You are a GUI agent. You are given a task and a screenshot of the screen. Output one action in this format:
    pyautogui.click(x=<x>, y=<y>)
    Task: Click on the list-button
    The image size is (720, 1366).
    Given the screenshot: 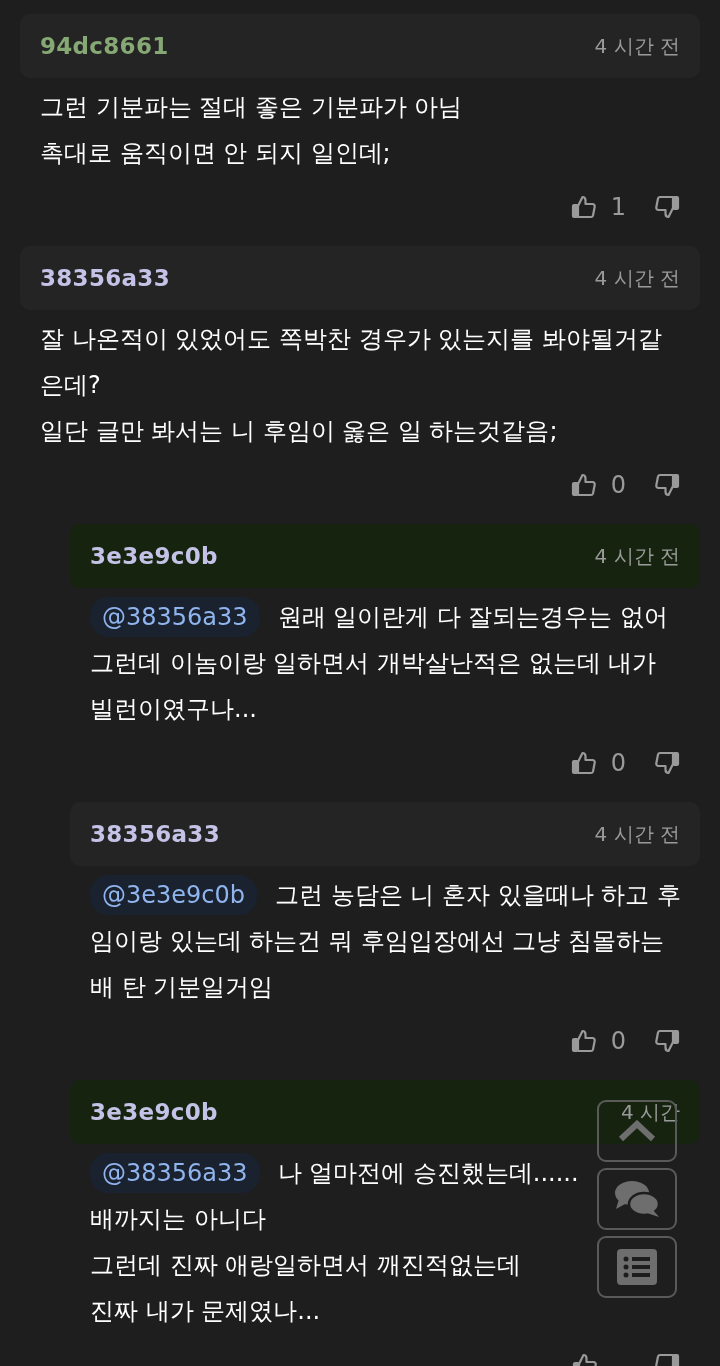 What is the action you would take?
    pyautogui.click(x=637, y=1267)
    